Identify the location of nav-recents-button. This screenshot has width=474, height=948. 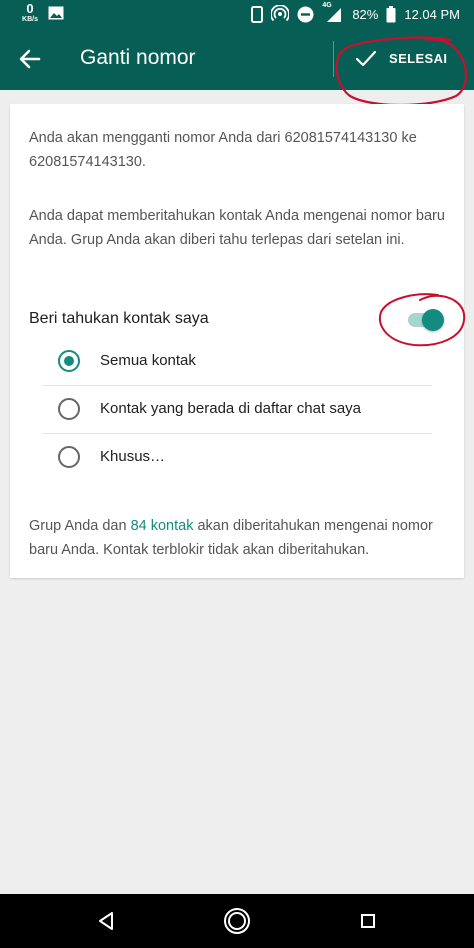
(368, 921).